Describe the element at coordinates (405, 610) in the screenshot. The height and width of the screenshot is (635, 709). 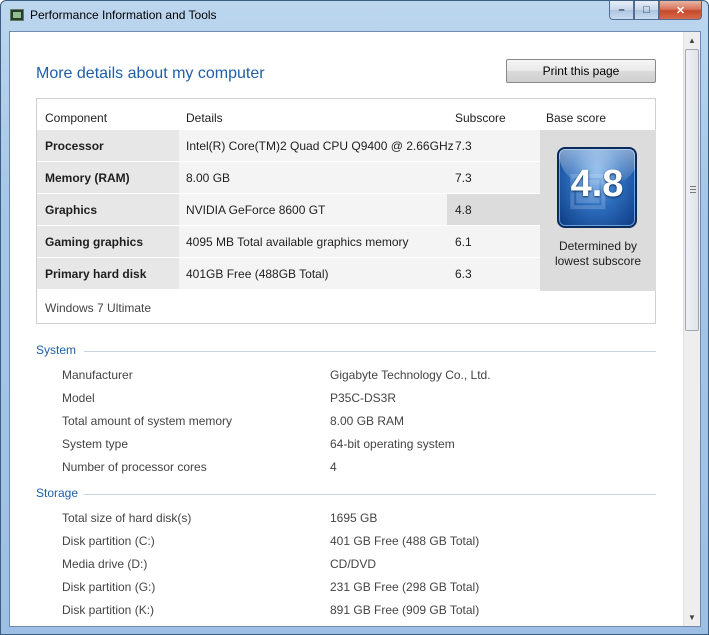
I see `storage-value: 891 GB Free (909 GB Total)` at that location.